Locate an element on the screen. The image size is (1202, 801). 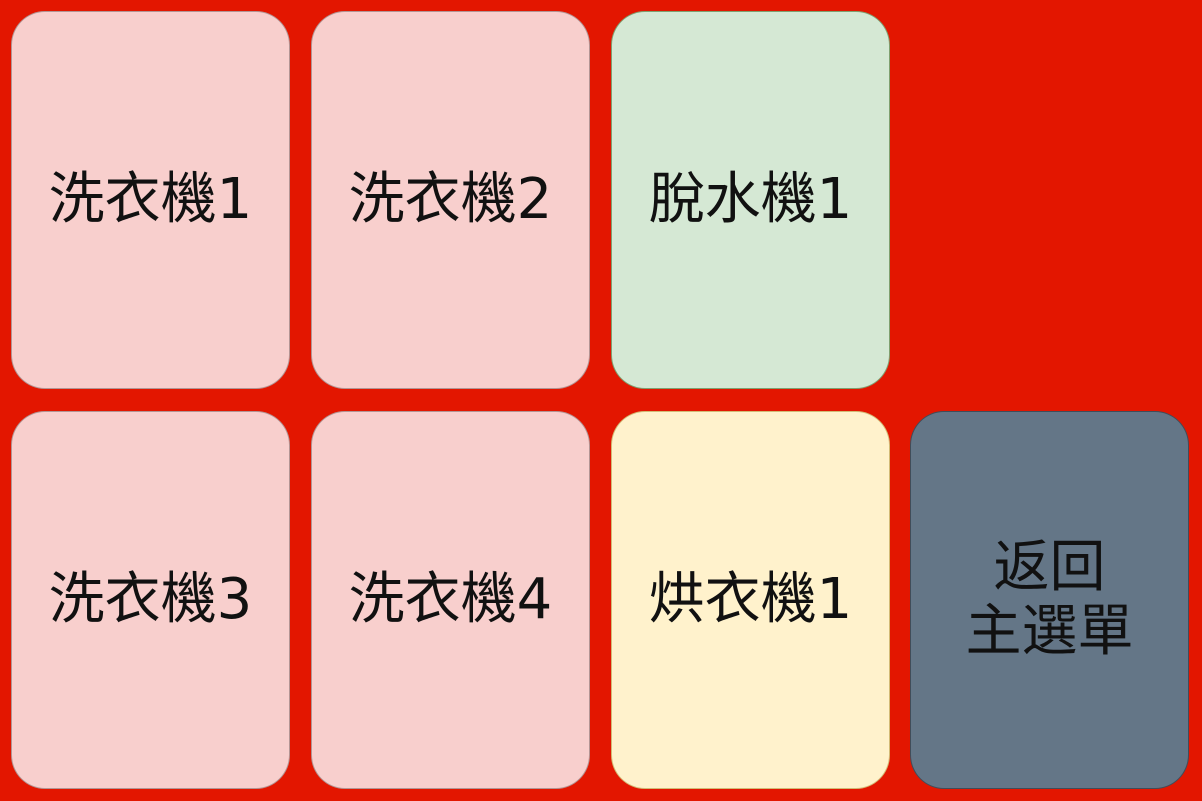
washer-4-label: 洗衣機4 is located at coordinates (450, 599).